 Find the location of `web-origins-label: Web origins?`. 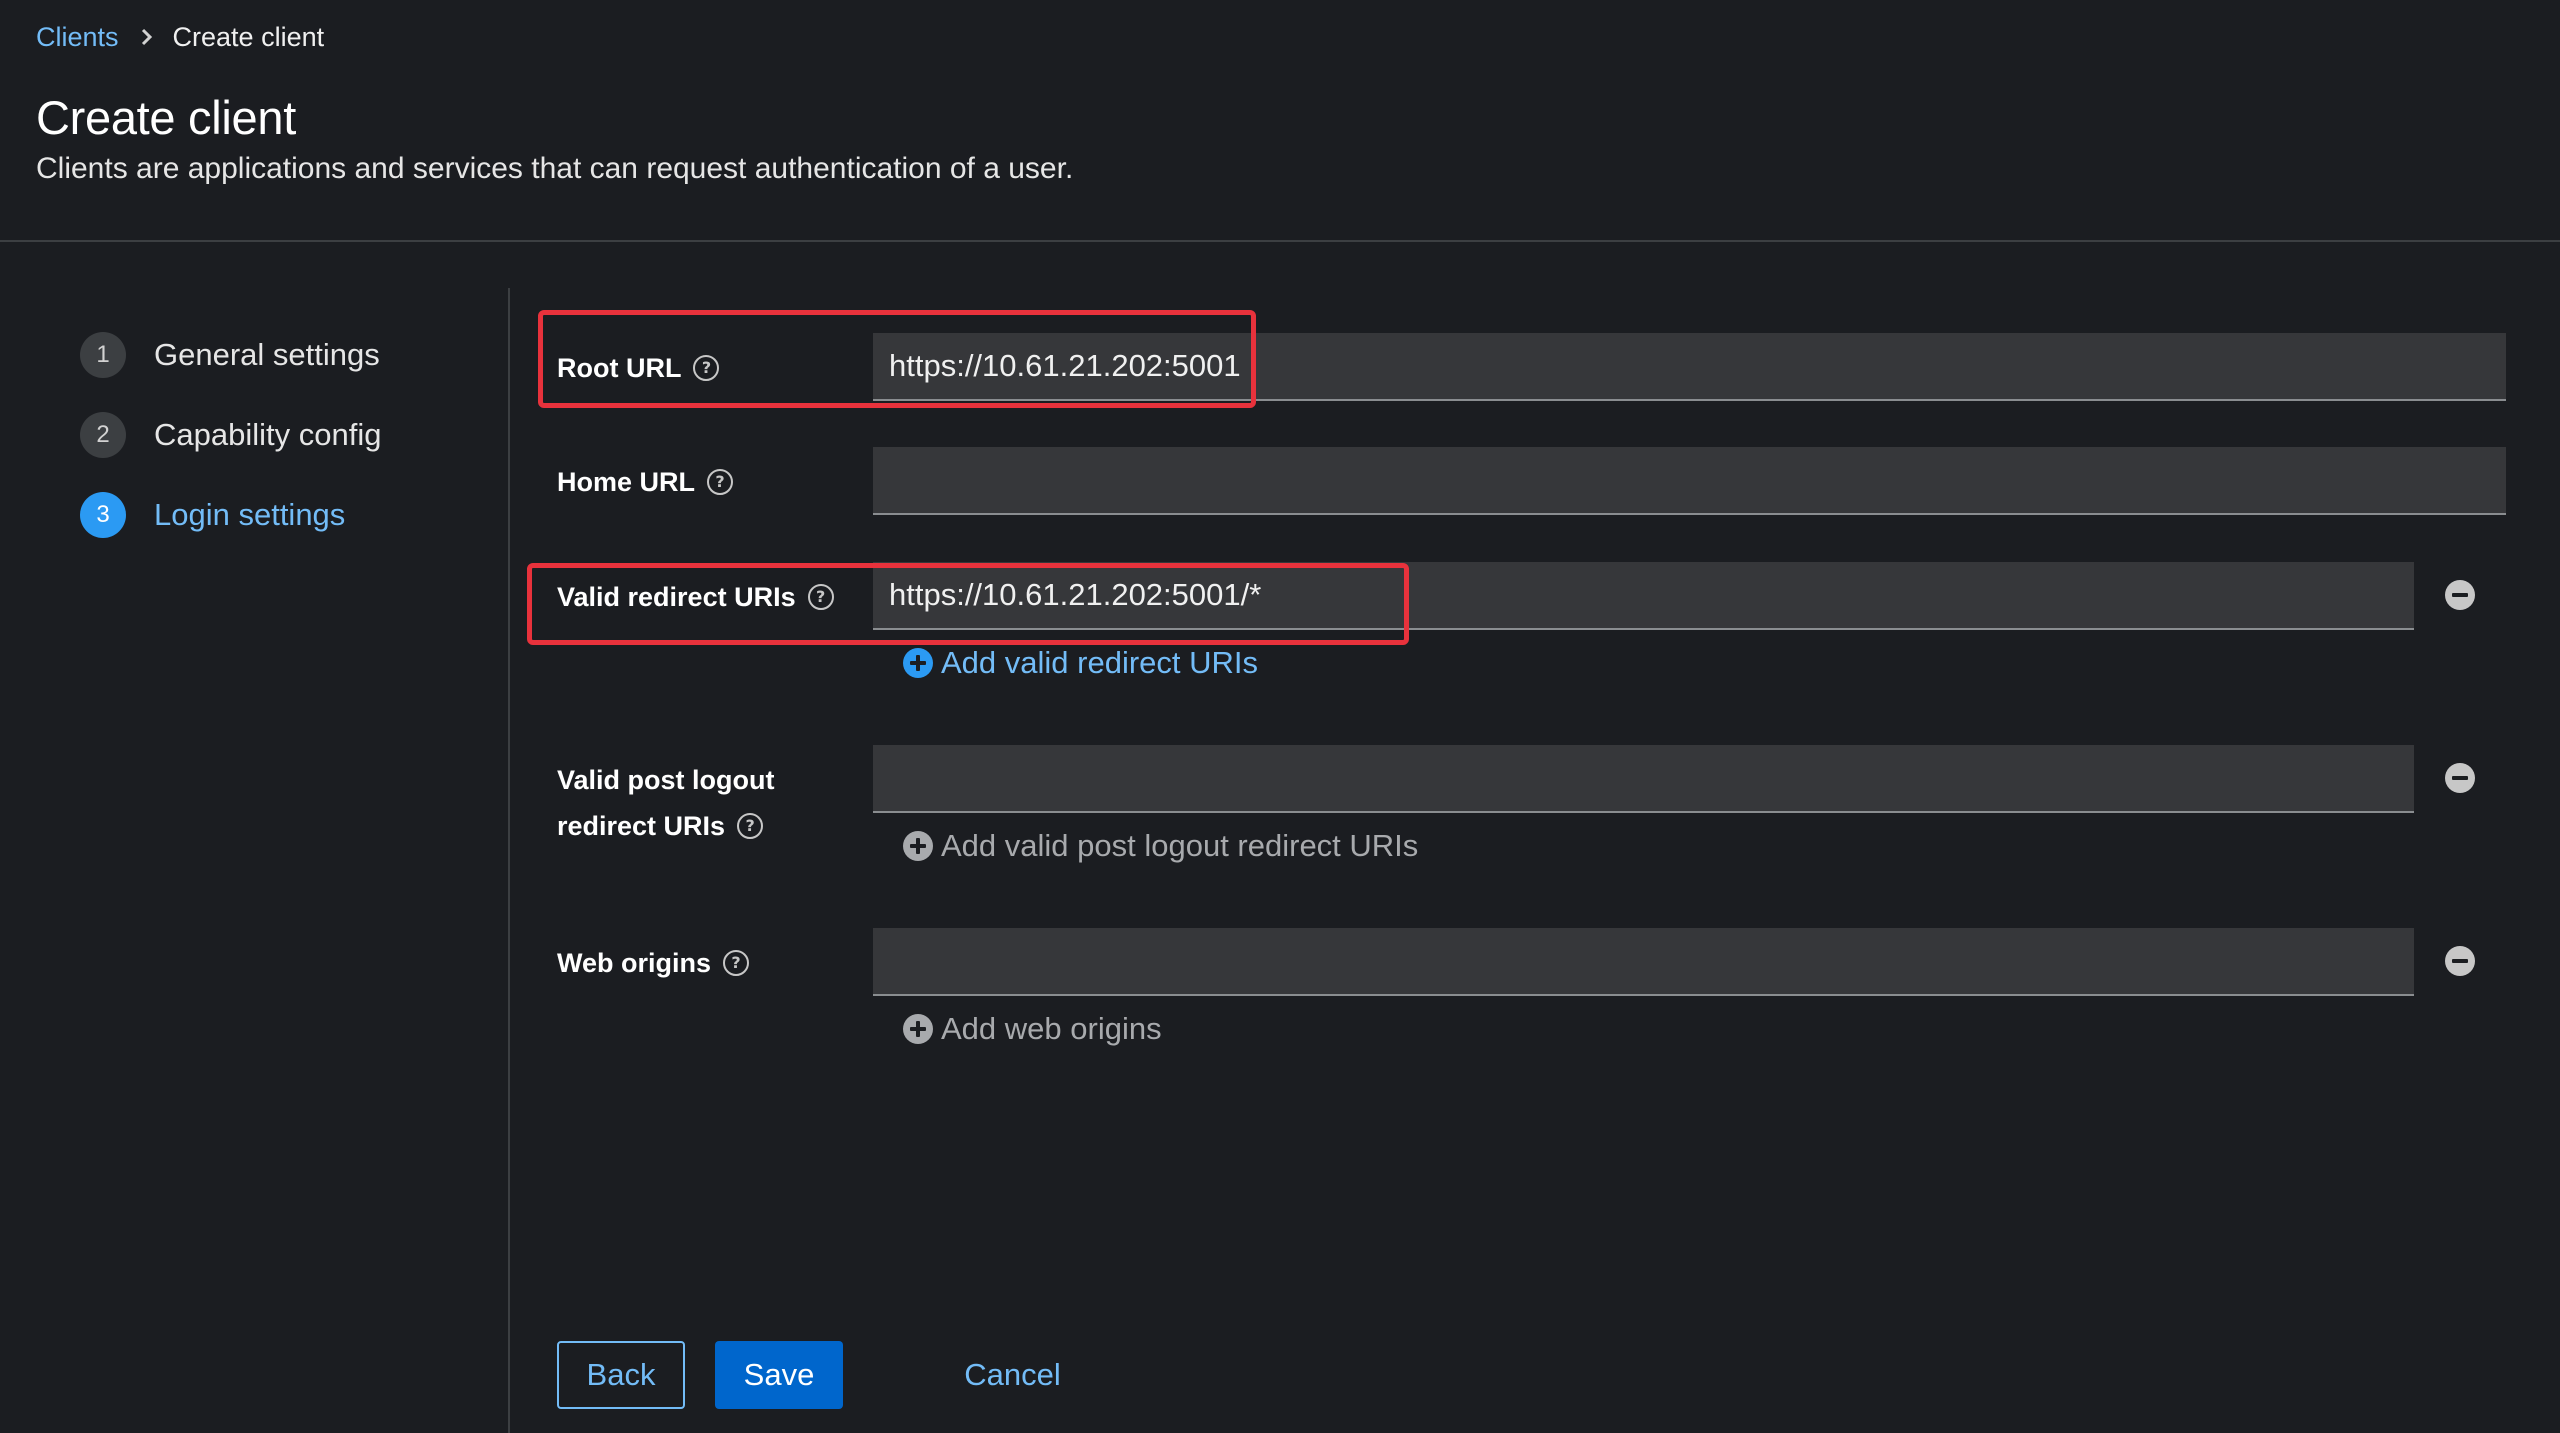

web-origins-label: Web origins? is located at coordinates (653, 963).